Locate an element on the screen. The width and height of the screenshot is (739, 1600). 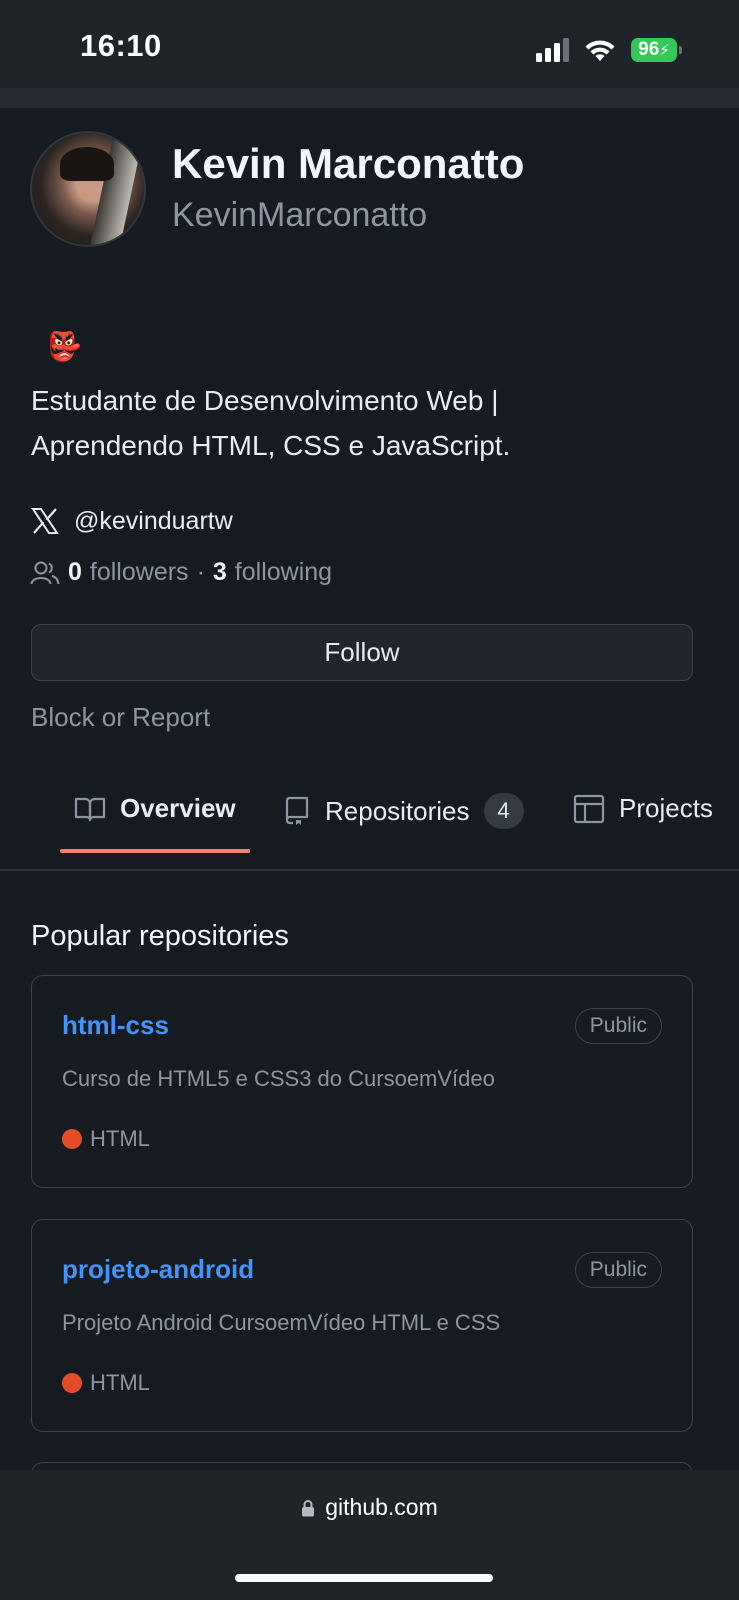
people-icon is located at coordinates (45, 572).